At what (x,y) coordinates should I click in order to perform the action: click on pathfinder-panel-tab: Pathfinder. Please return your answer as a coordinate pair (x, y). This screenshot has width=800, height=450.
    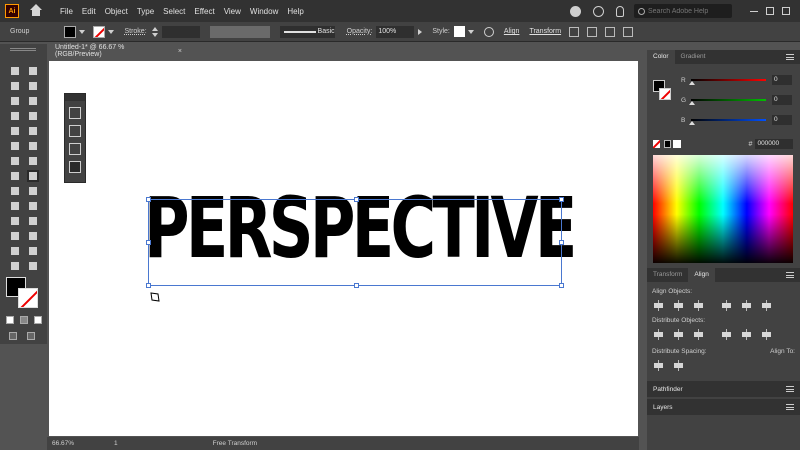
    Looking at the image, I should click on (723, 389).